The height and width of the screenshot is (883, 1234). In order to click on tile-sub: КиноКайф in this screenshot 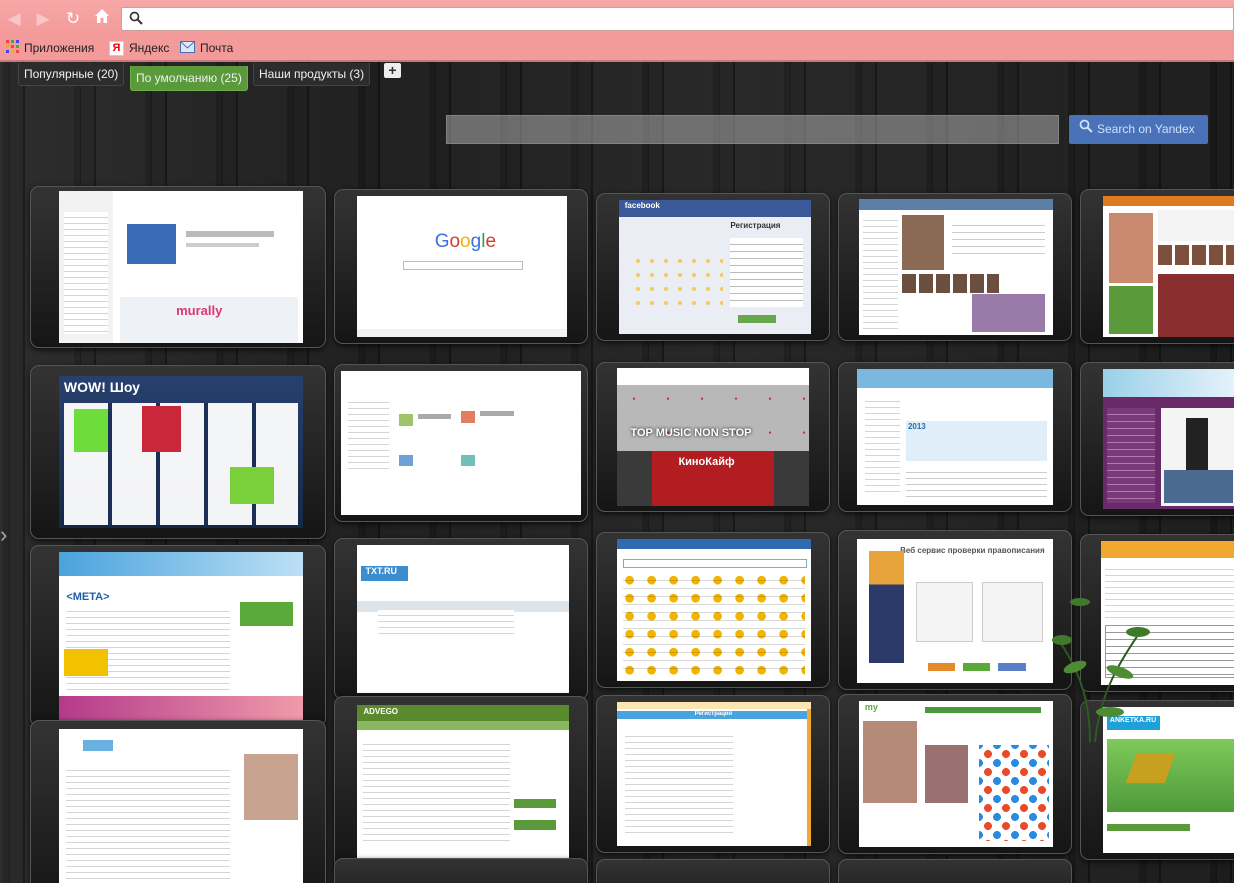, I will do `click(706, 462)`.